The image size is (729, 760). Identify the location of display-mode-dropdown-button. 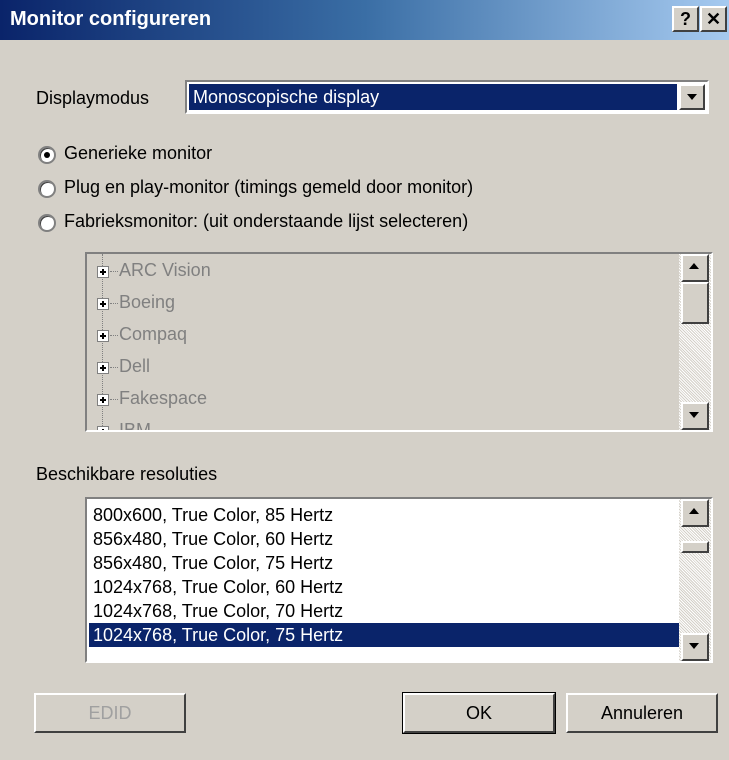
(692, 97).